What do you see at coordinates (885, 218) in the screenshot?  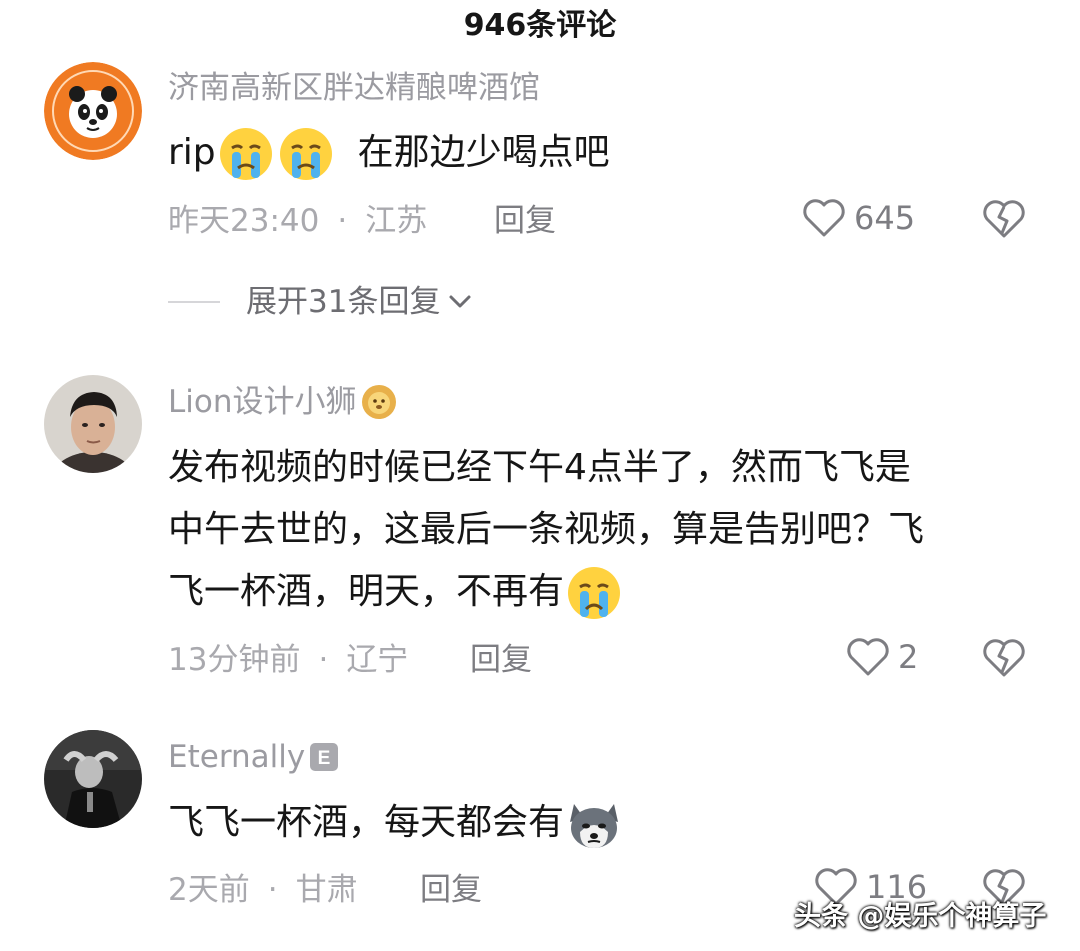 I see `like-count: 645` at bounding box center [885, 218].